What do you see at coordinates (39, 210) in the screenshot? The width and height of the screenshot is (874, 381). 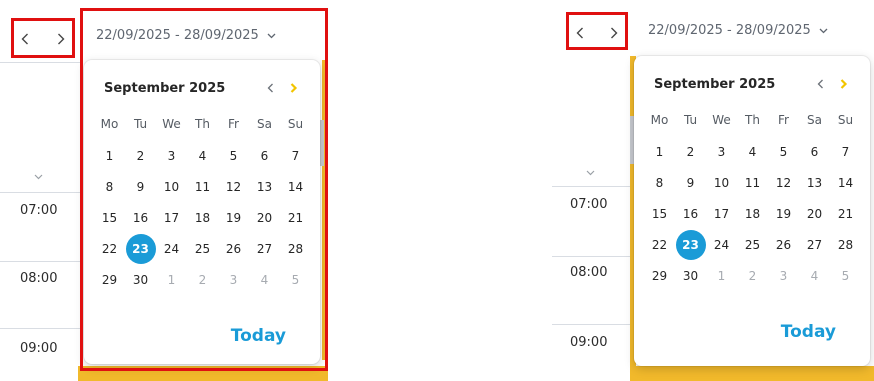 I see `time-label: 07:00` at bounding box center [39, 210].